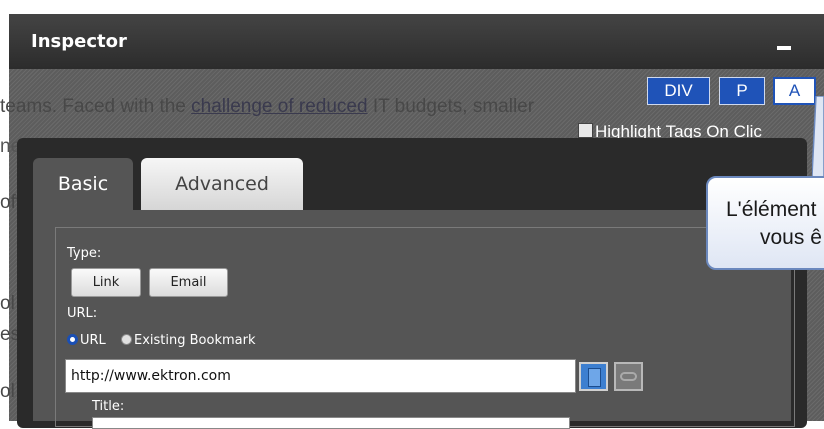 The image size is (824, 429). What do you see at coordinates (83, 184) in the screenshot?
I see `tab-basic: Basic` at bounding box center [83, 184].